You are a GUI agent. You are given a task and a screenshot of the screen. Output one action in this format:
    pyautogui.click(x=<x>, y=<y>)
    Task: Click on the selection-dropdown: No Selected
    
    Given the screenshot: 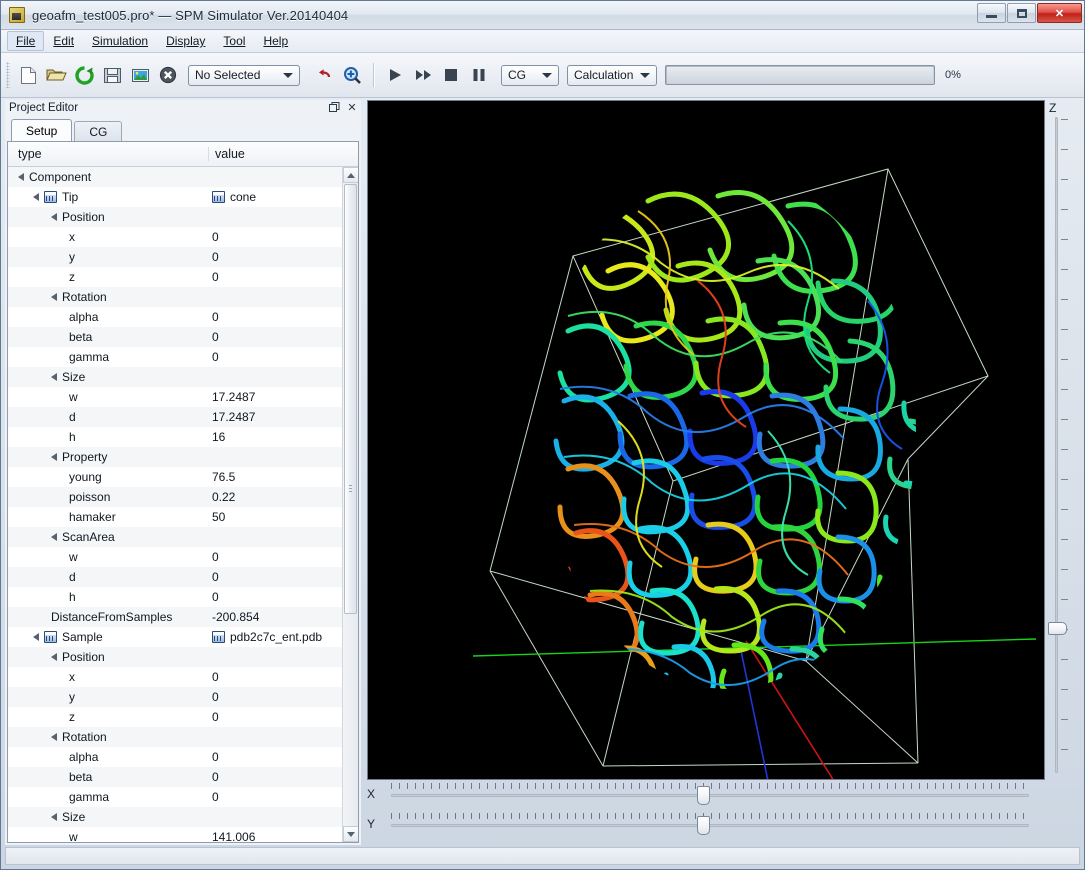 What is the action you would take?
    pyautogui.click(x=244, y=75)
    